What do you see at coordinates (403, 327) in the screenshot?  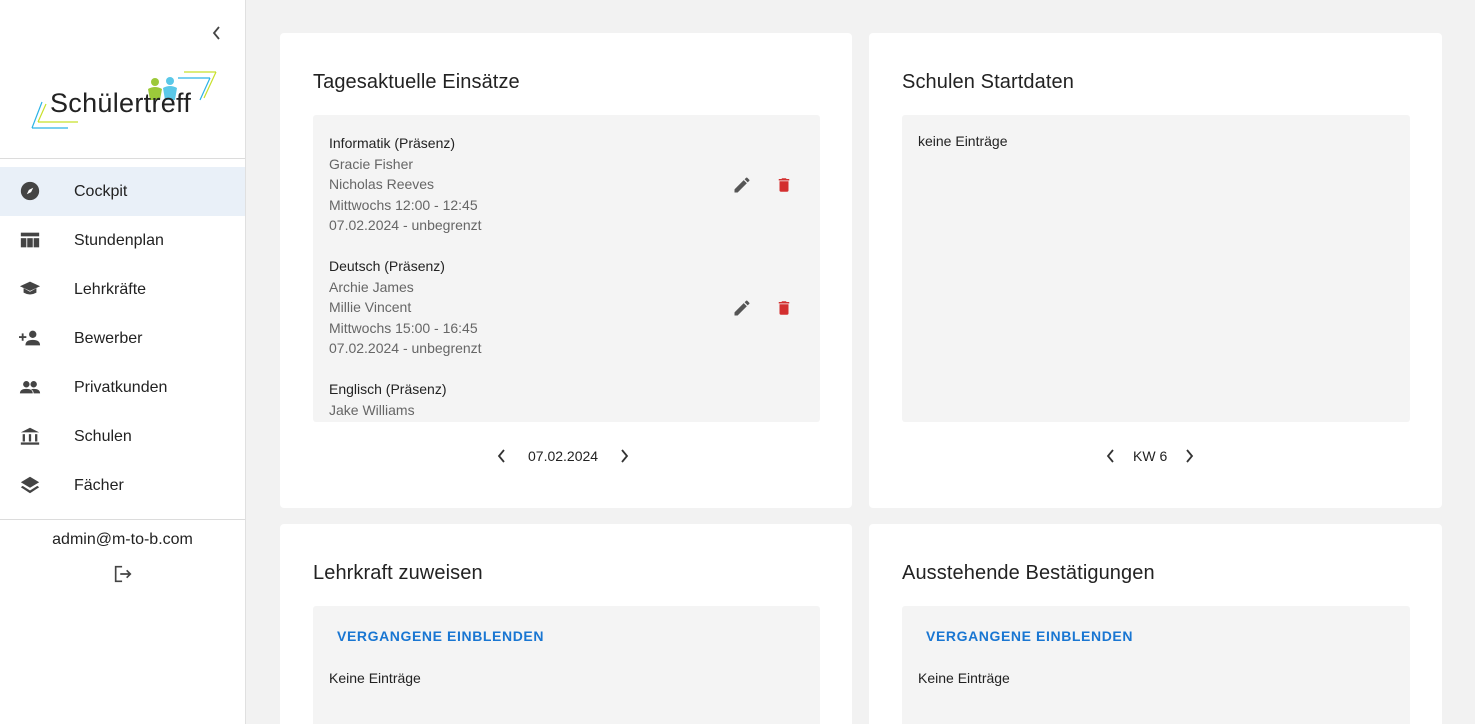 I see `entry-time: Mittwochs 15:00 - 16:45` at bounding box center [403, 327].